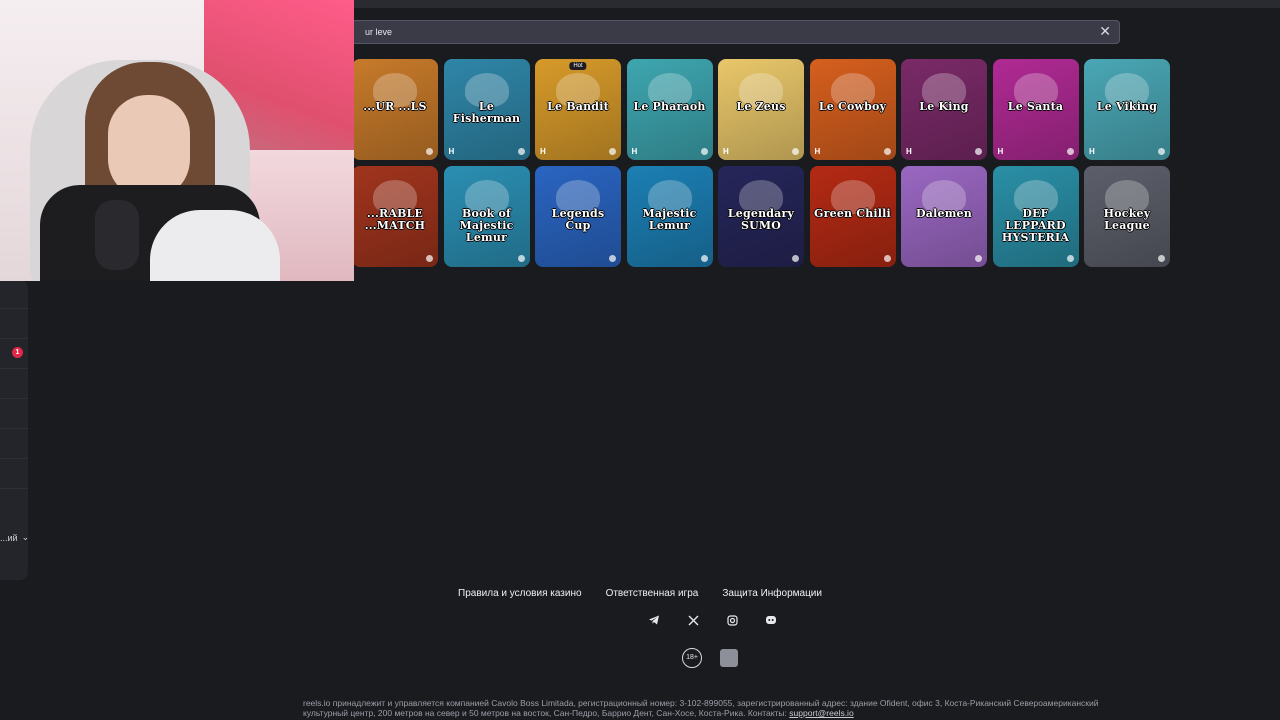 The width and height of the screenshot is (1280, 720). Describe the element at coordinates (1127, 219) in the screenshot. I see `game-title: Hockey League` at that location.